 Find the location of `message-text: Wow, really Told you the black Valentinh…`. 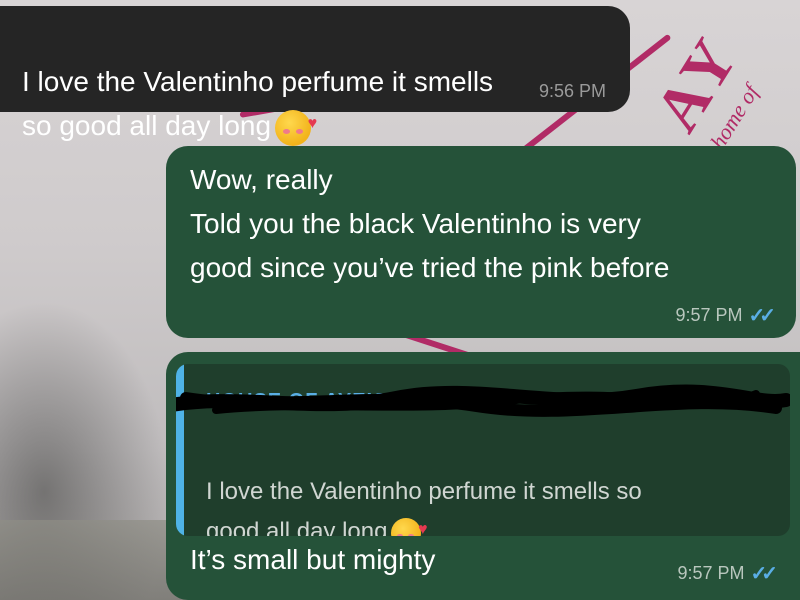

message-text: Wow, really Told you the black Valentinh… is located at coordinates (430, 223).